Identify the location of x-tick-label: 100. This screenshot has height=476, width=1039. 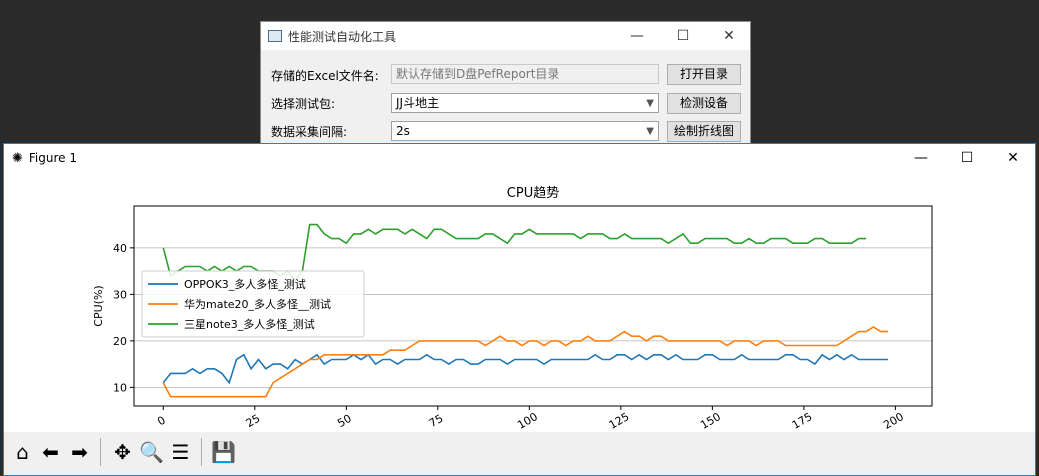
(527, 421).